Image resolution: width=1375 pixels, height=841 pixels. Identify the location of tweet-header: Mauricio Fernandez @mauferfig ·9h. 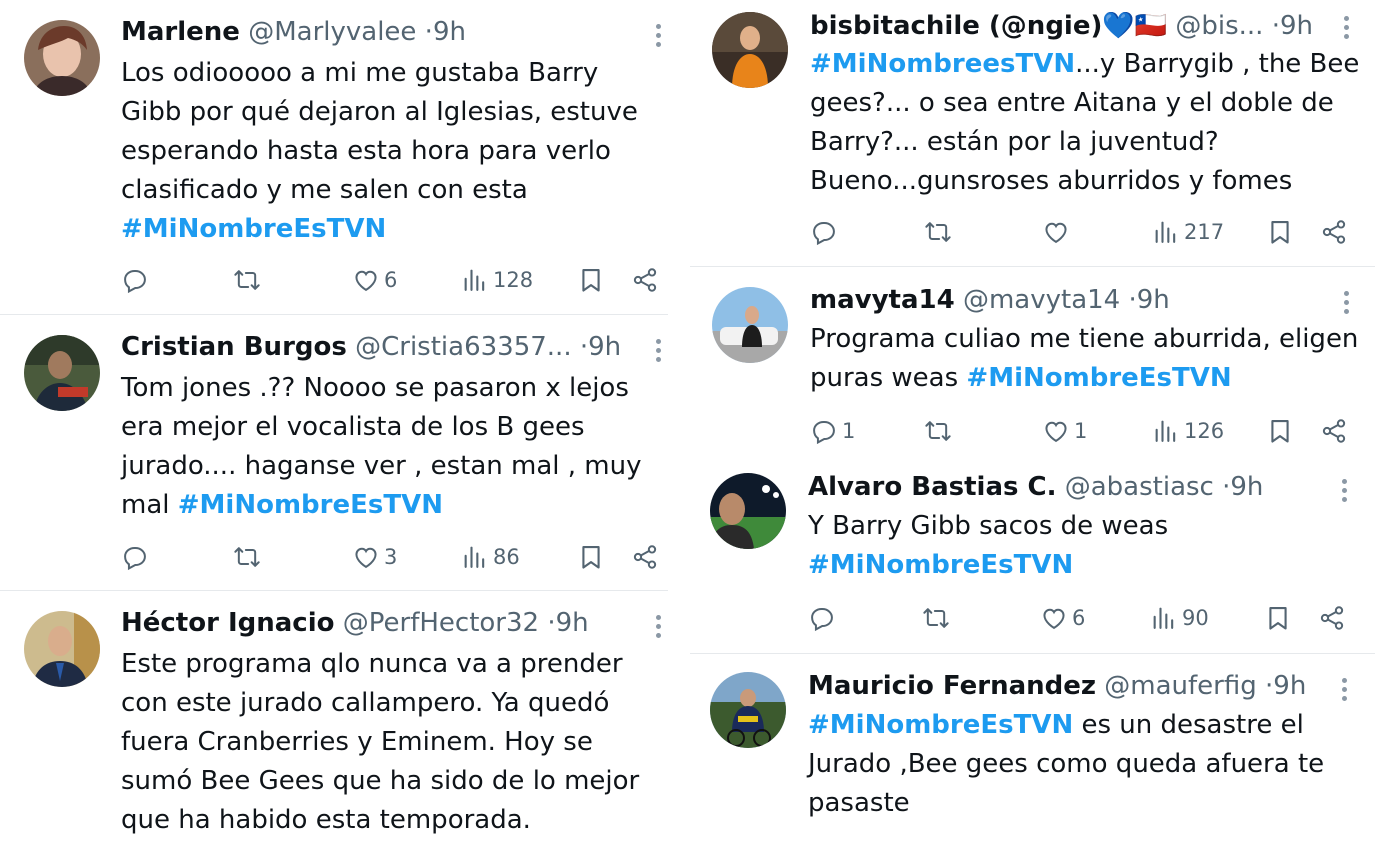
(1057, 686).